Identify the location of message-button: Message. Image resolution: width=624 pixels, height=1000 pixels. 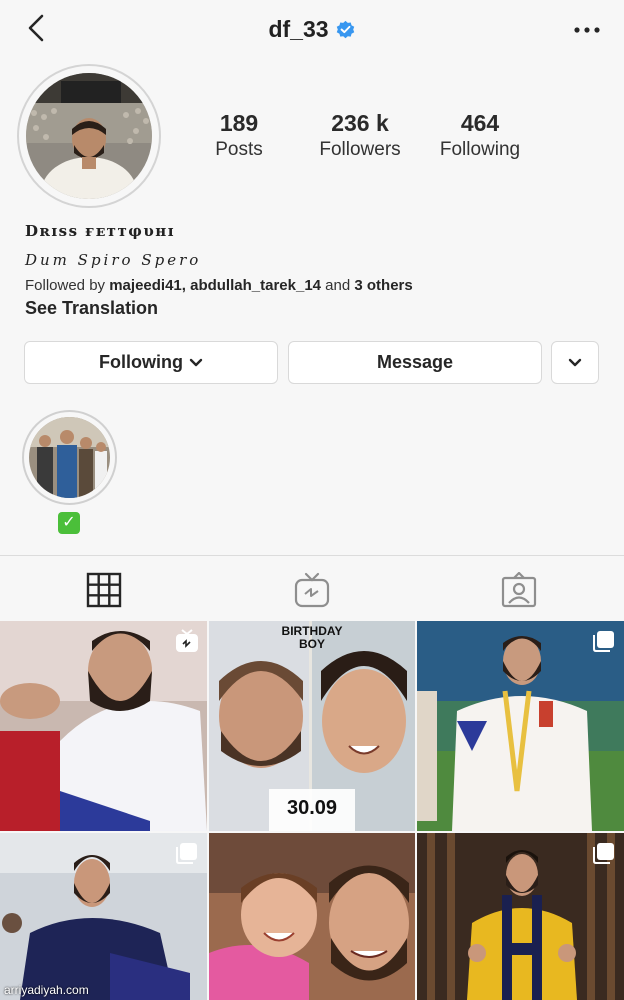
(415, 362).